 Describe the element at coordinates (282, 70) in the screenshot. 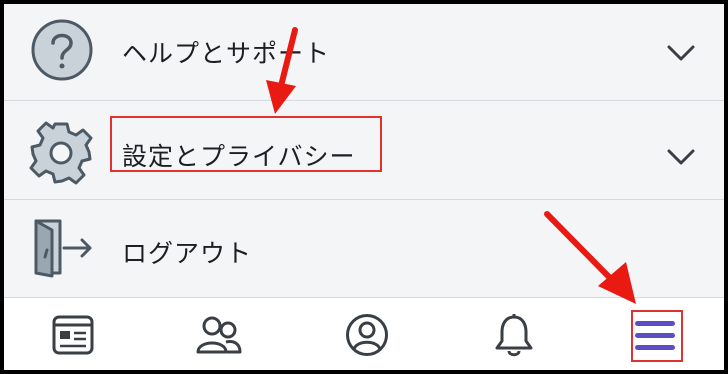

I see `arrow-to-settings` at that location.